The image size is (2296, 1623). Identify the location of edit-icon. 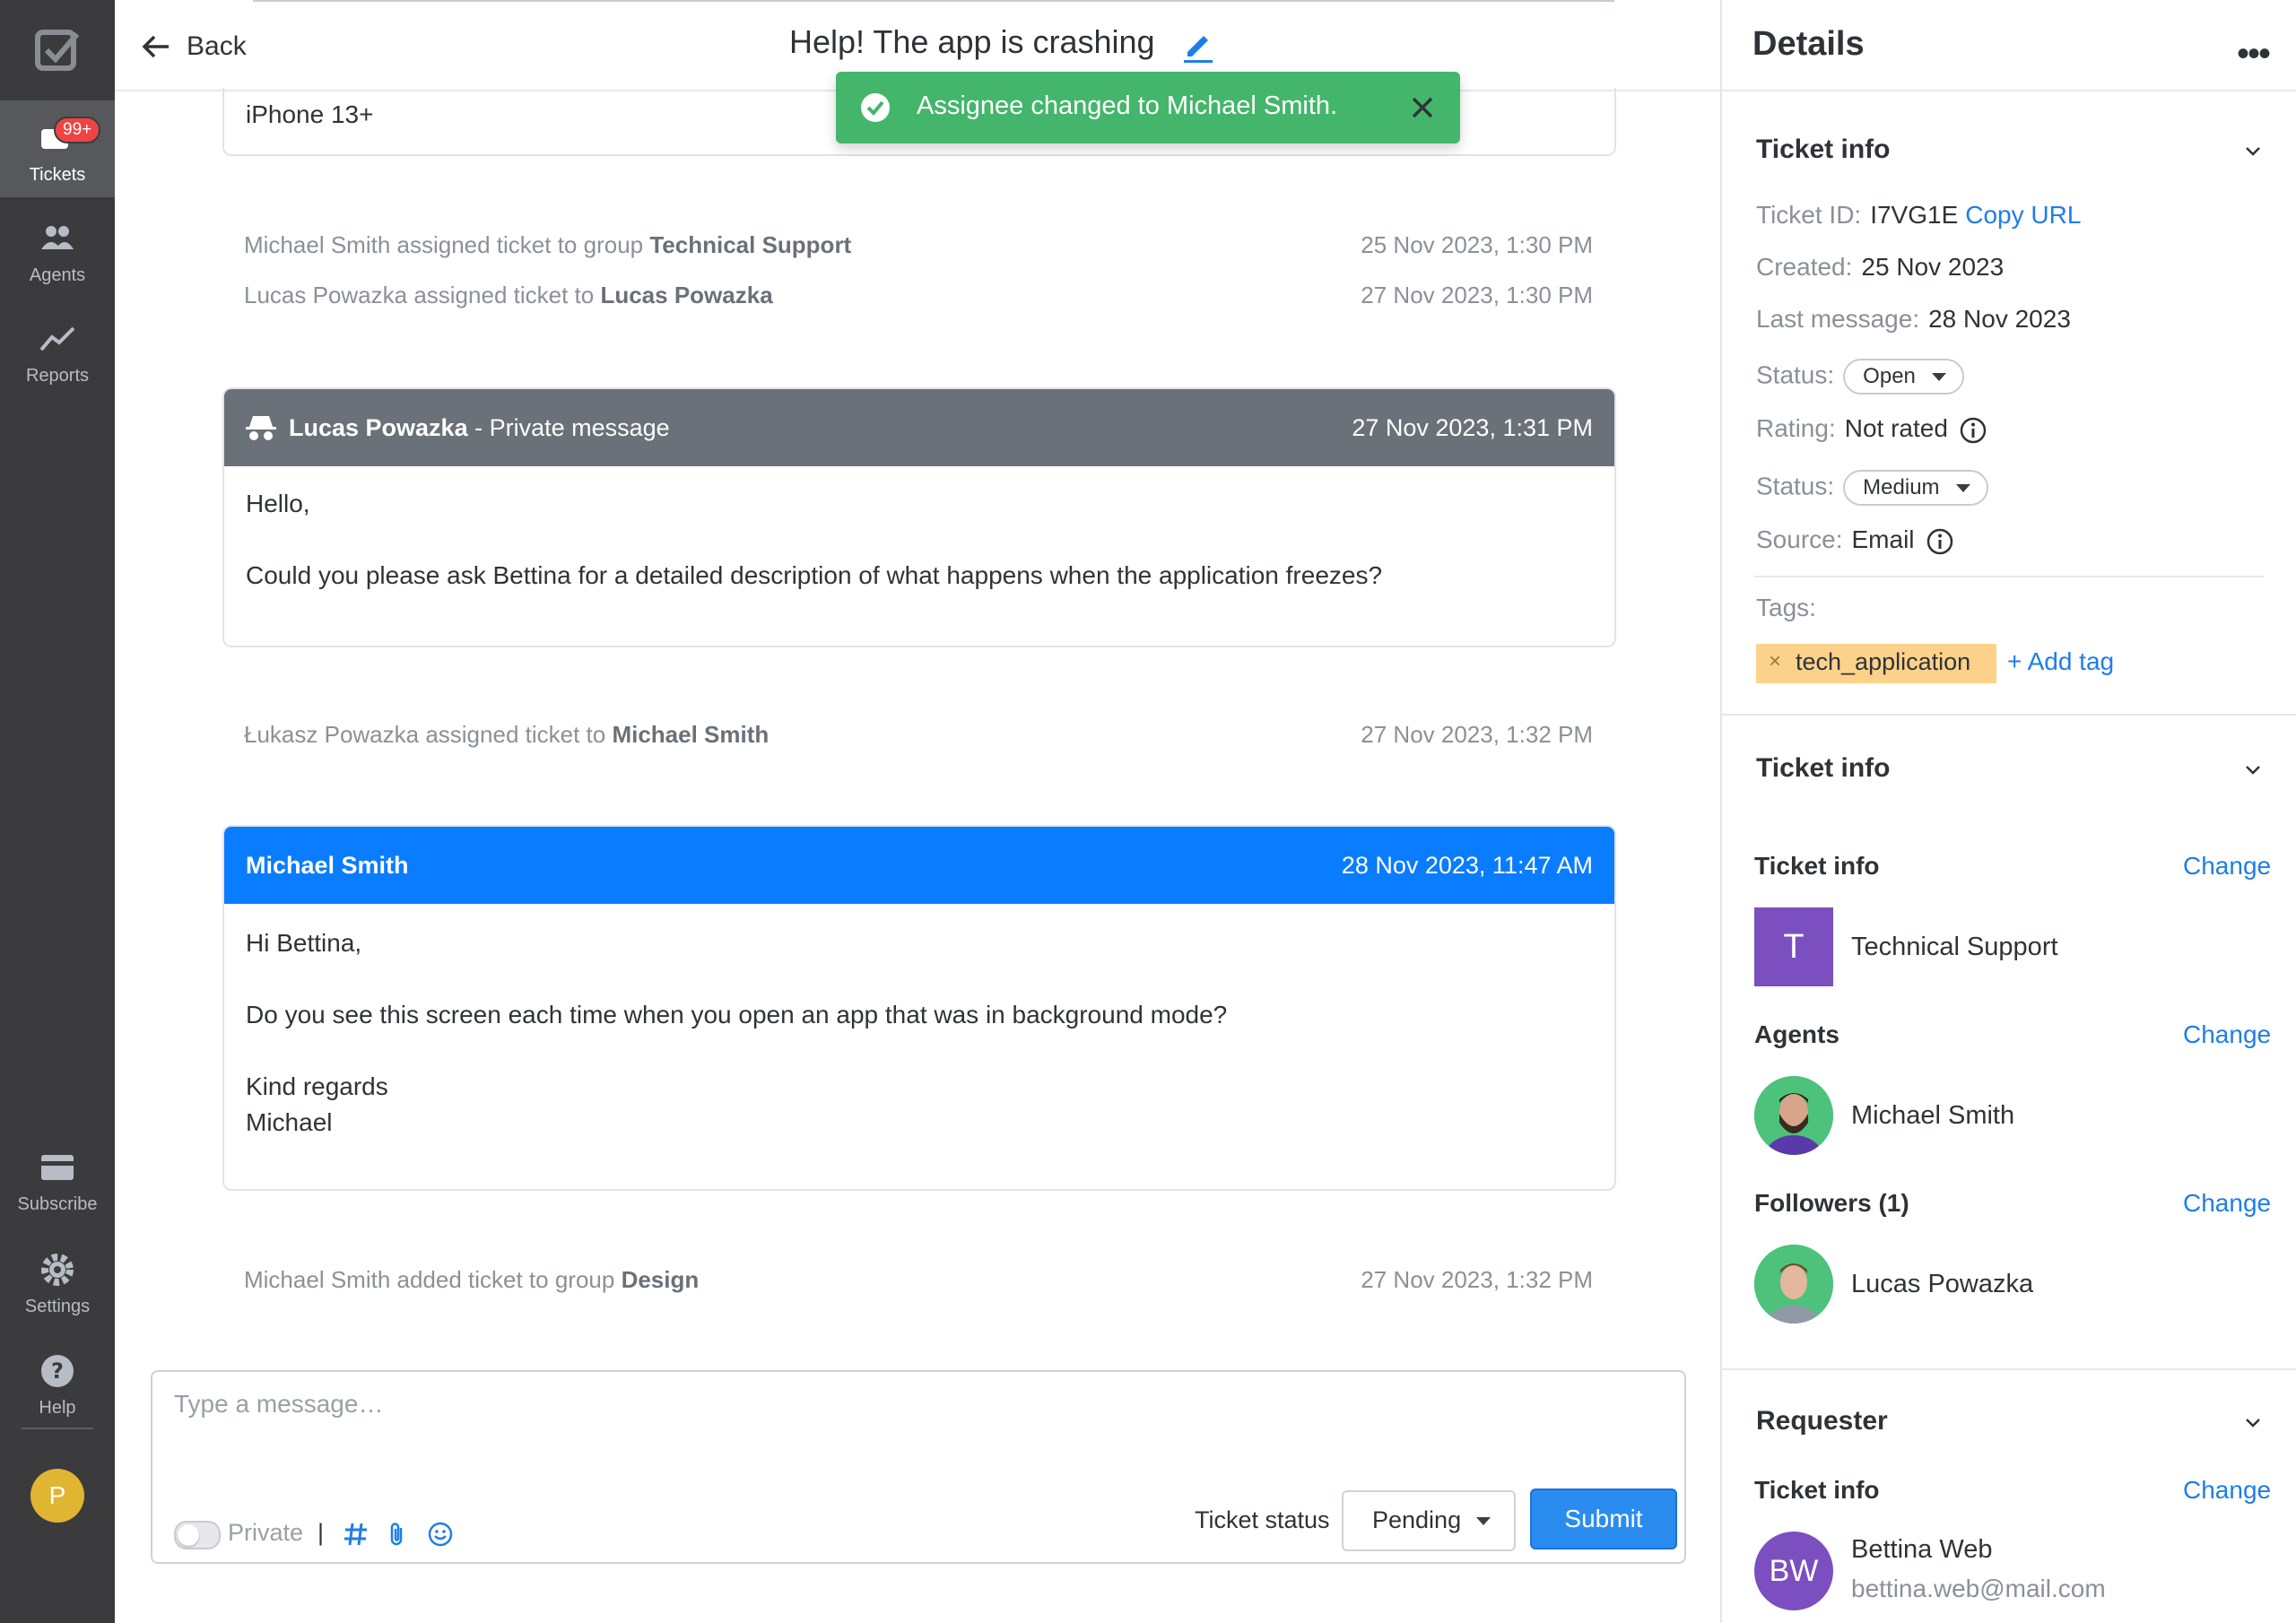
(1198, 45).